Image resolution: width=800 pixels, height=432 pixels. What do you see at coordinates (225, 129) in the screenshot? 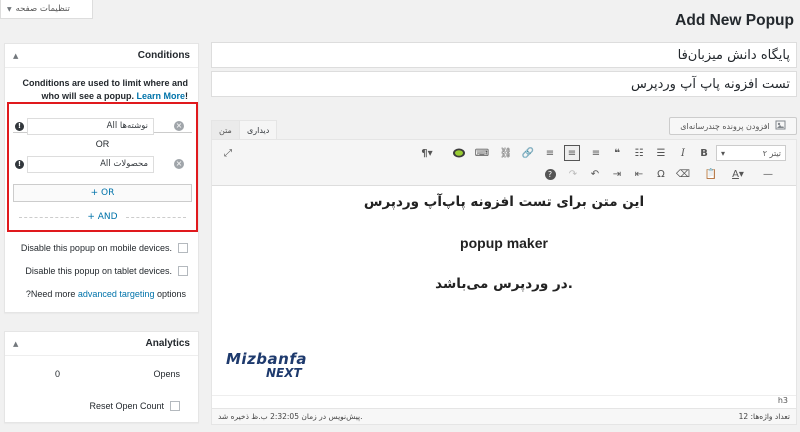
I see `tab-text: متن` at bounding box center [225, 129].